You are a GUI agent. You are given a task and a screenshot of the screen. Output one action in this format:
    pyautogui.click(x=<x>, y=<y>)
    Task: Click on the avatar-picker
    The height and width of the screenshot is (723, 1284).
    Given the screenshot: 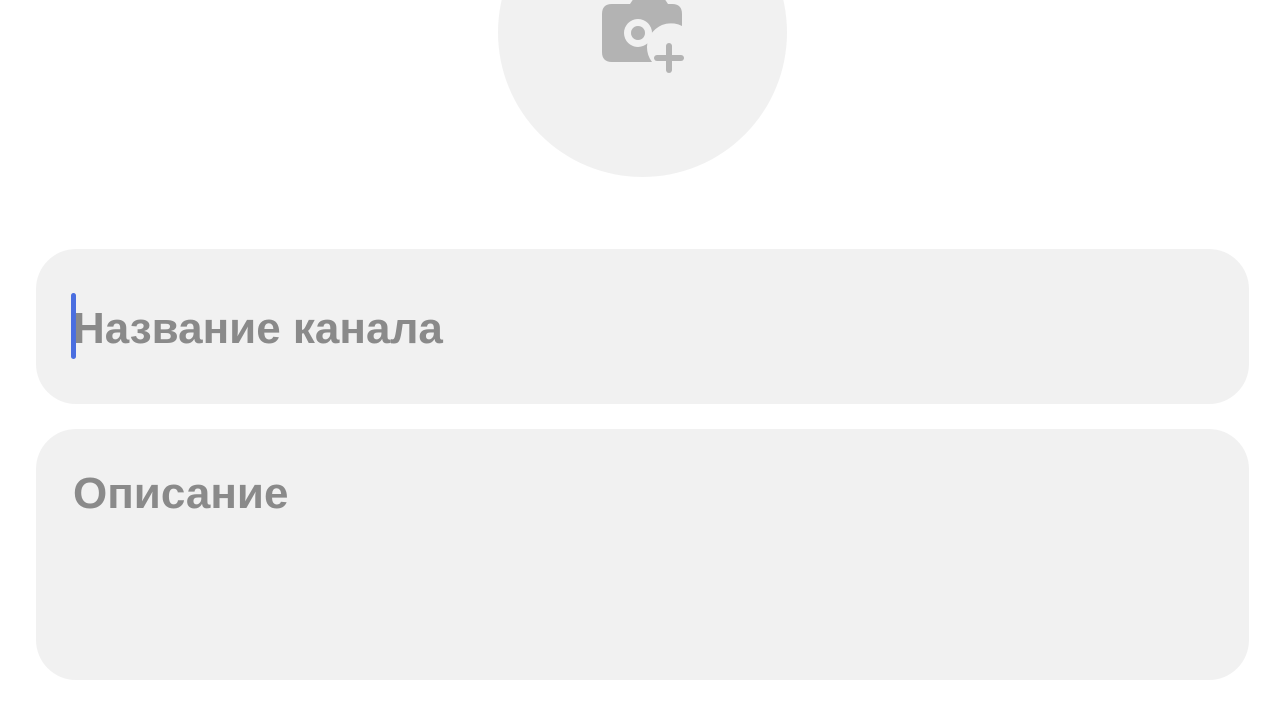 What is the action you would take?
    pyautogui.click(x=642, y=88)
    